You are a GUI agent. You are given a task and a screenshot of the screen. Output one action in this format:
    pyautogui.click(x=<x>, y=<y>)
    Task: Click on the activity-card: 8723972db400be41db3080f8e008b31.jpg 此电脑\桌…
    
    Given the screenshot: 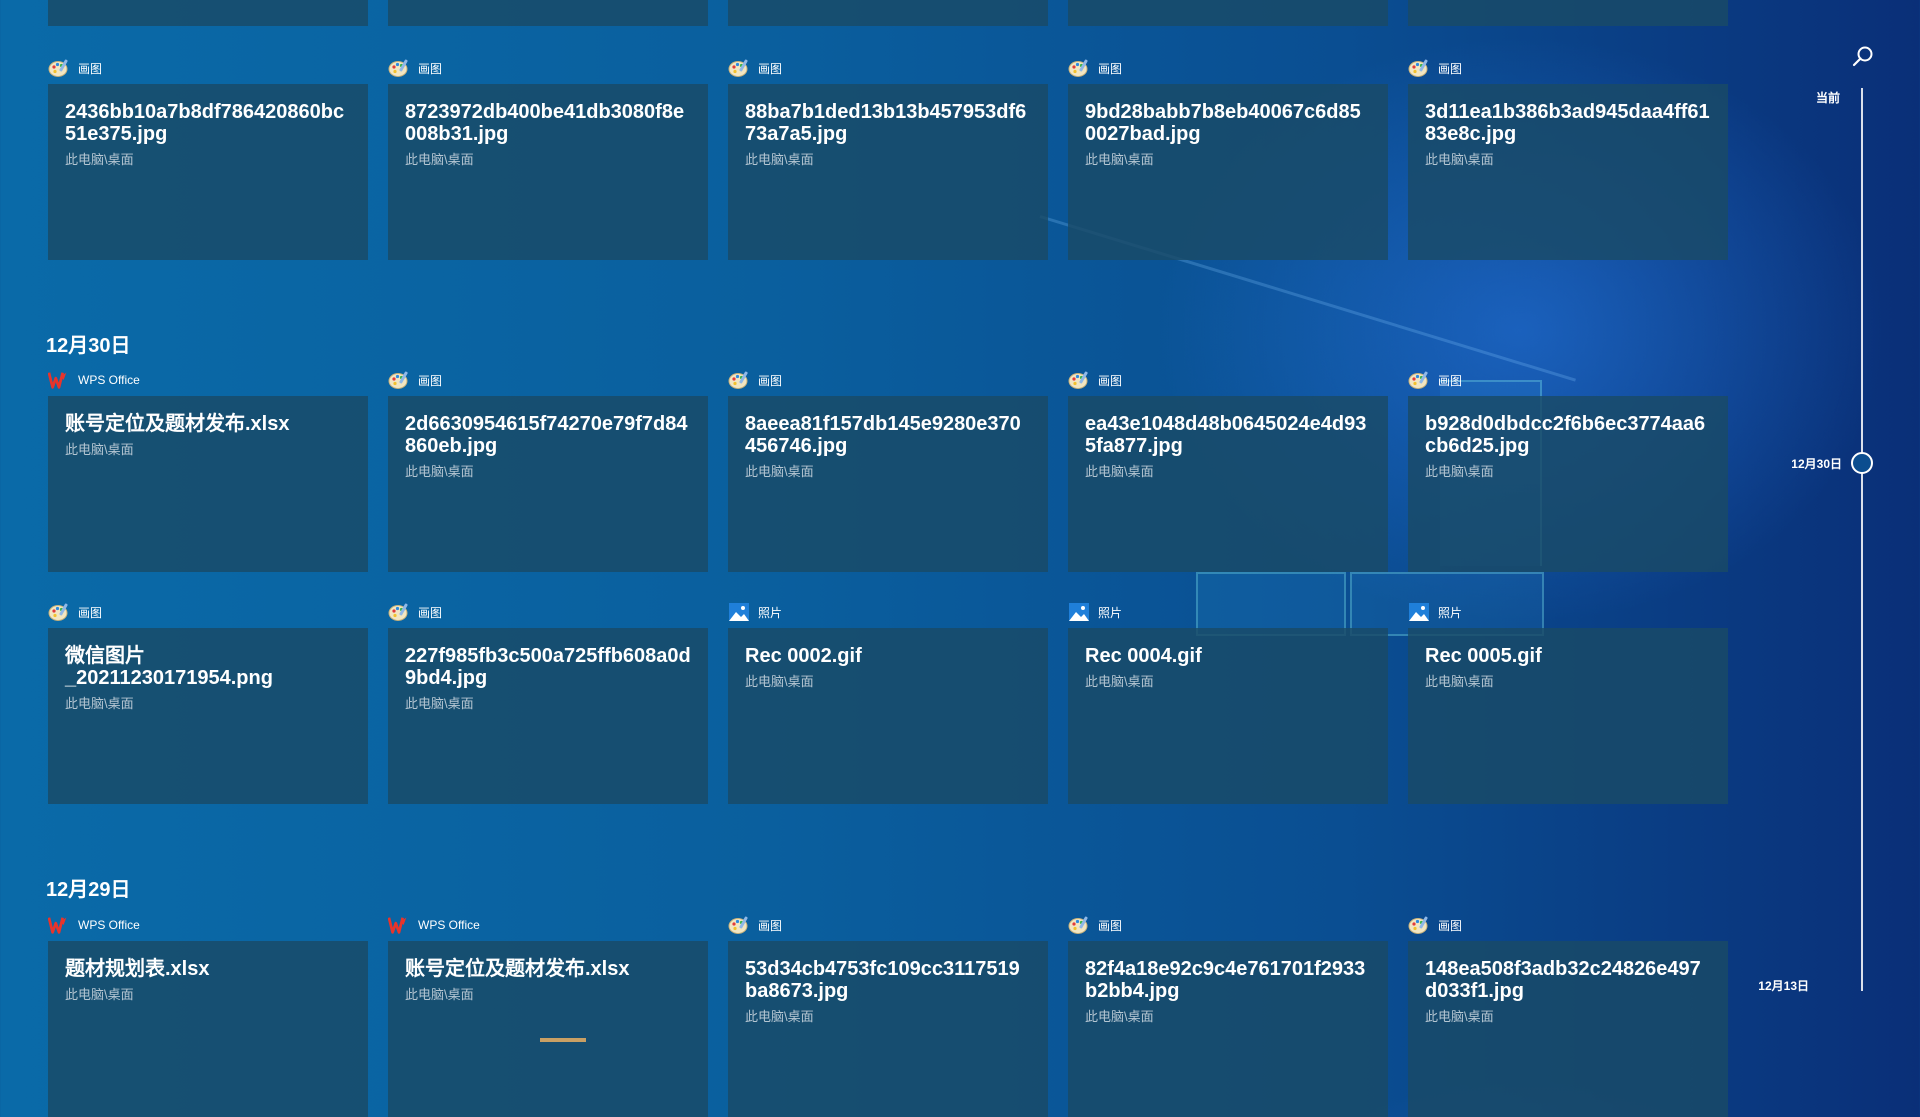 What is the action you would take?
    pyautogui.click(x=548, y=172)
    